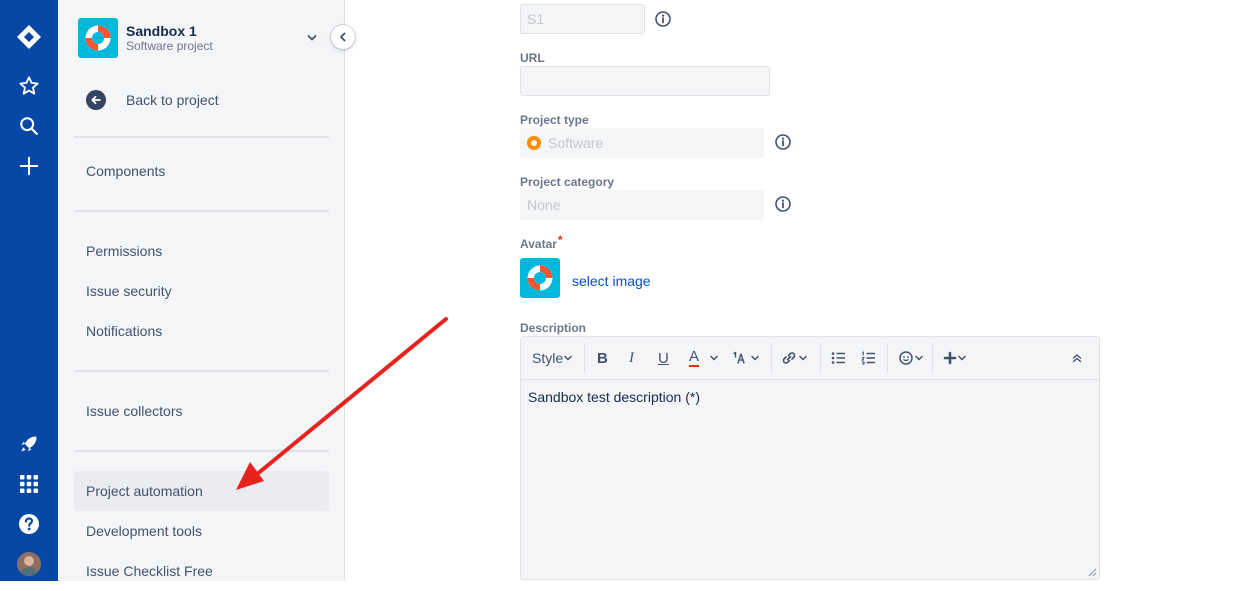 Image resolution: width=1249 pixels, height=591 pixels. I want to click on emoji-button, so click(911, 358).